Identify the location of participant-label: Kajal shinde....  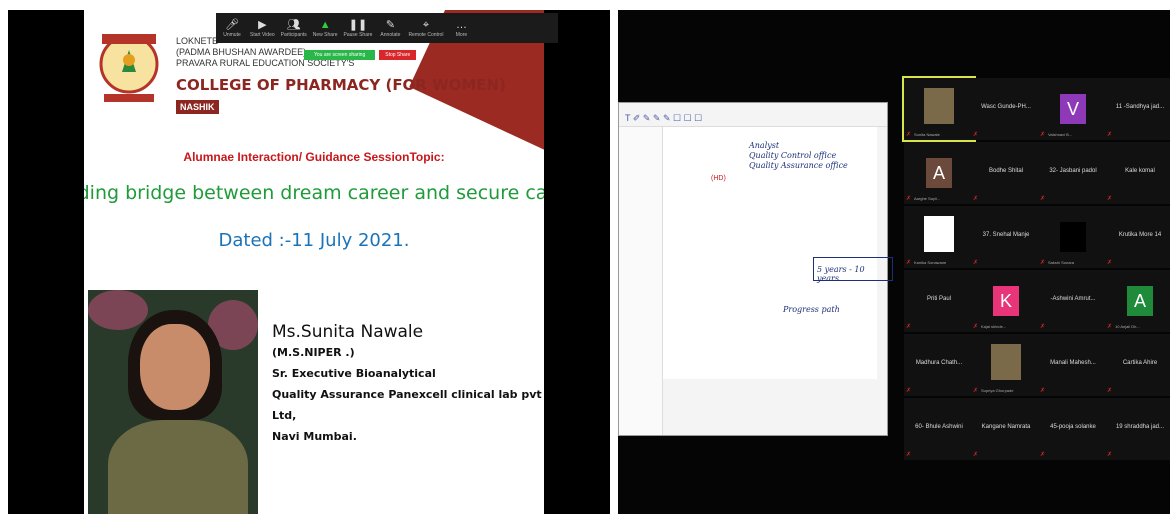
(994, 326).